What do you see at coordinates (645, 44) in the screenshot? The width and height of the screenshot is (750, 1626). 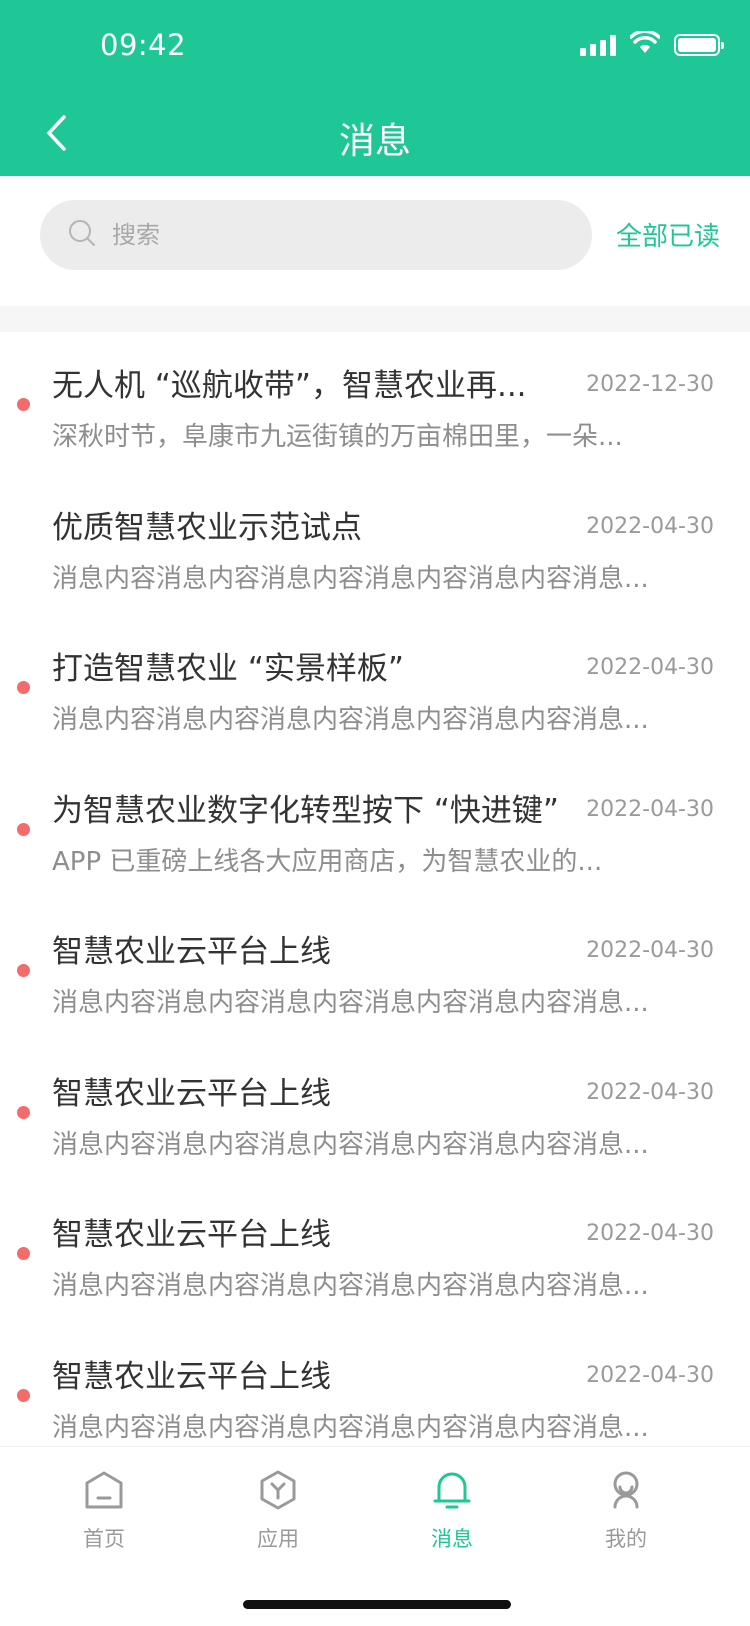 I see `wifi-icon` at bounding box center [645, 44].